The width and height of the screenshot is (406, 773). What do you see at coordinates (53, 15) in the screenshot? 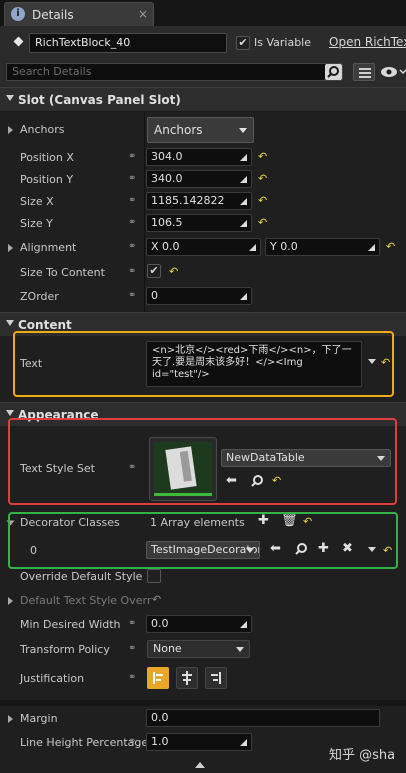
I see `tab-label: Details` at bounding box center [53, 15].